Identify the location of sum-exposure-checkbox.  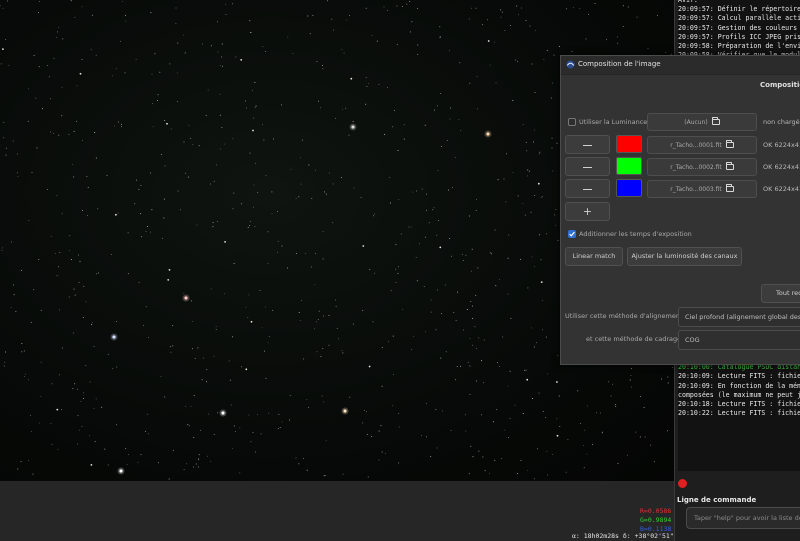
(572, 234).